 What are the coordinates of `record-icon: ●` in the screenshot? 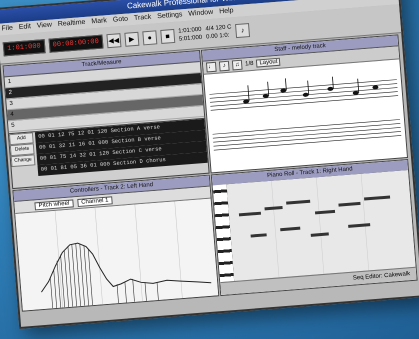 It's located at (150, 38).